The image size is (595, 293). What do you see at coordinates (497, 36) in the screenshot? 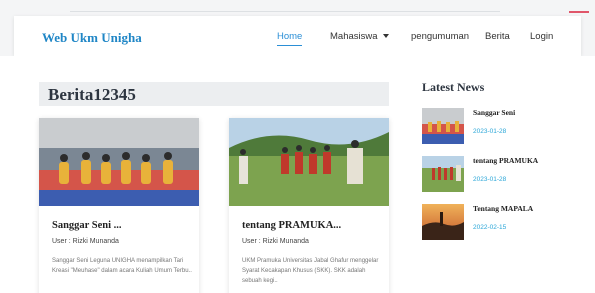
I see `nav-berita: Berita` at bounding box center [497, 36].